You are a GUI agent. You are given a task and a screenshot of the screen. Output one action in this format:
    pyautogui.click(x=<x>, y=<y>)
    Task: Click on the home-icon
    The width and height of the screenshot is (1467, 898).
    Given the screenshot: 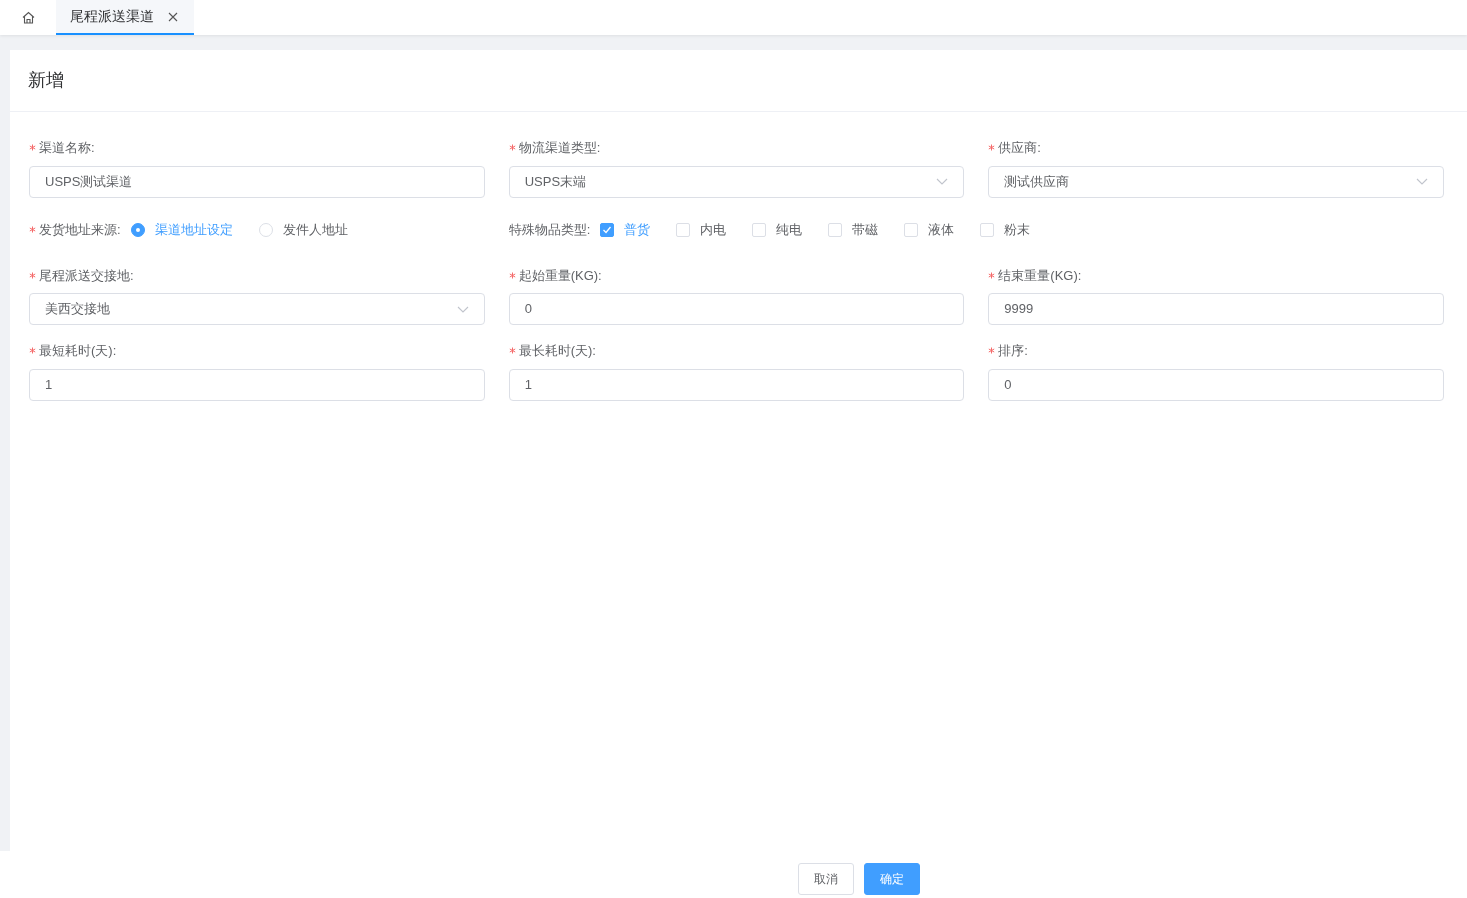 What is the action you would take?
    pyautogui.click(x=28, y=17)
    